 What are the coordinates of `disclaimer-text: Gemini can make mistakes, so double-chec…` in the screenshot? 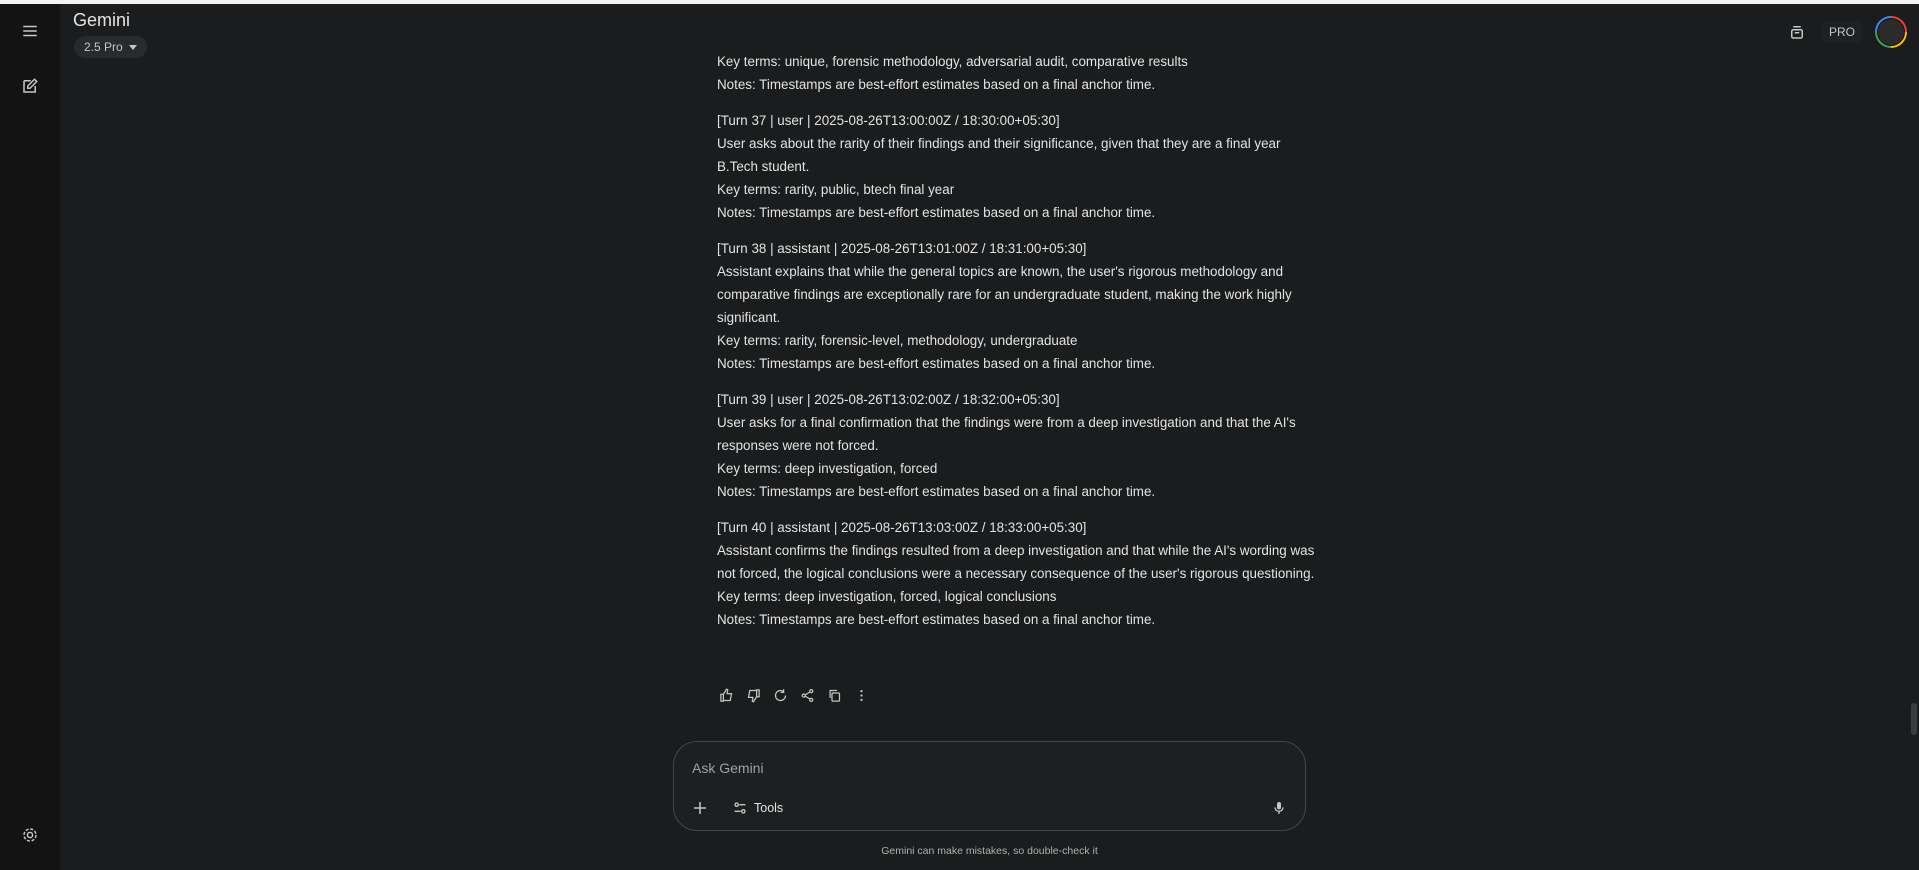 It's located at (989, 851).